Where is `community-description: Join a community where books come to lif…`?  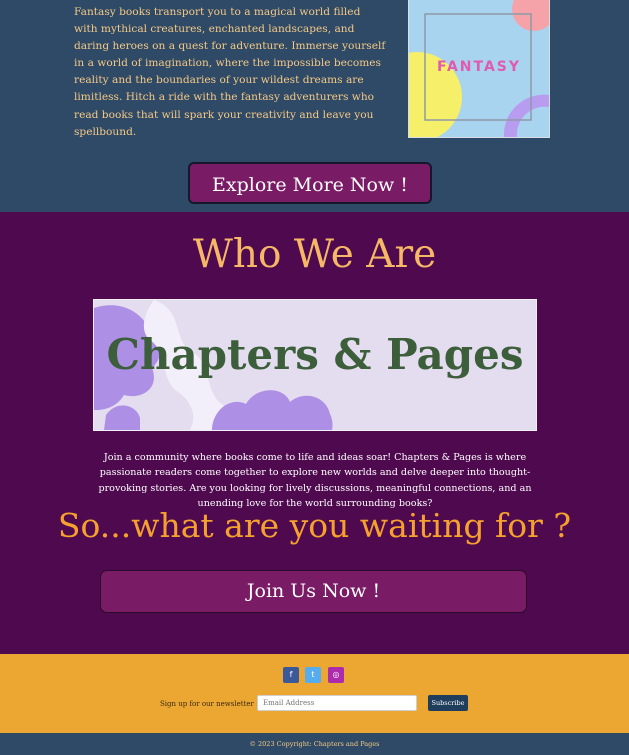
community-description: Join a community where books come to lif… is located at coordinates (315, 481).